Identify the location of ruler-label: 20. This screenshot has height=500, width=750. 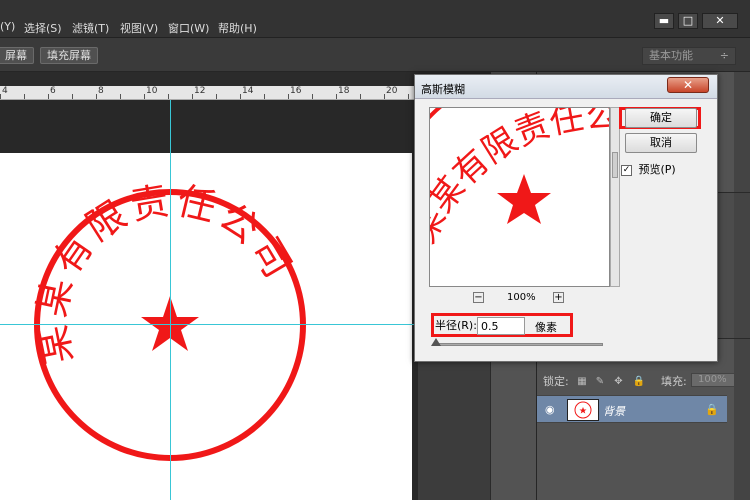
(392, 91).